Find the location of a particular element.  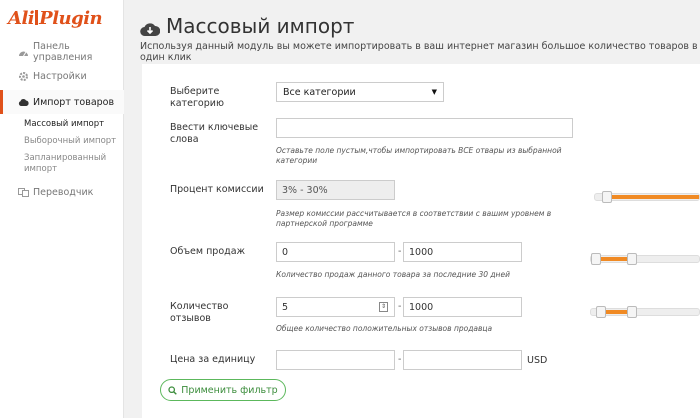

sidebar-subitem-selective-import: Выборочный импорт is located at coordinates (62, 141).